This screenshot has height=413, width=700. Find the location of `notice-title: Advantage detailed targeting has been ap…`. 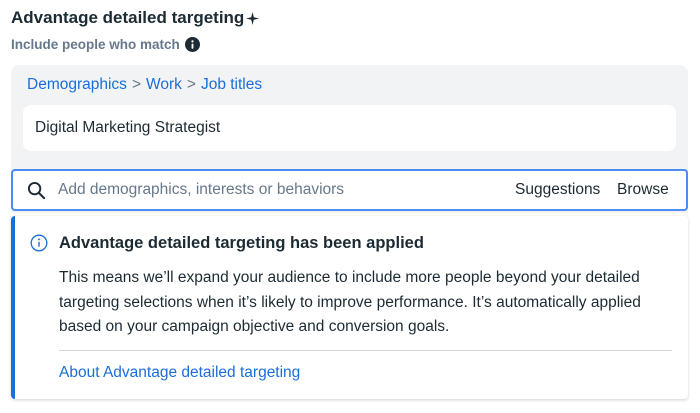

notice-title: Advantage detailed targeting has been ap… is located at coordinates (241, 243).